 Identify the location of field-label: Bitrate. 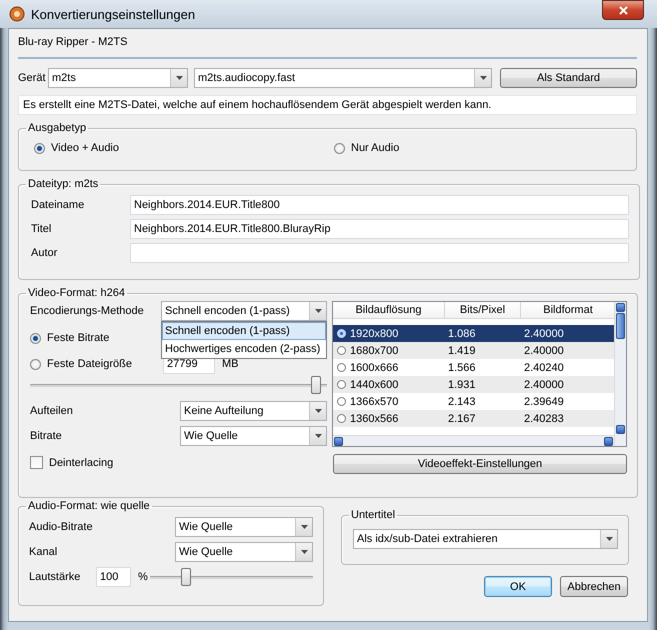
(46, 436).